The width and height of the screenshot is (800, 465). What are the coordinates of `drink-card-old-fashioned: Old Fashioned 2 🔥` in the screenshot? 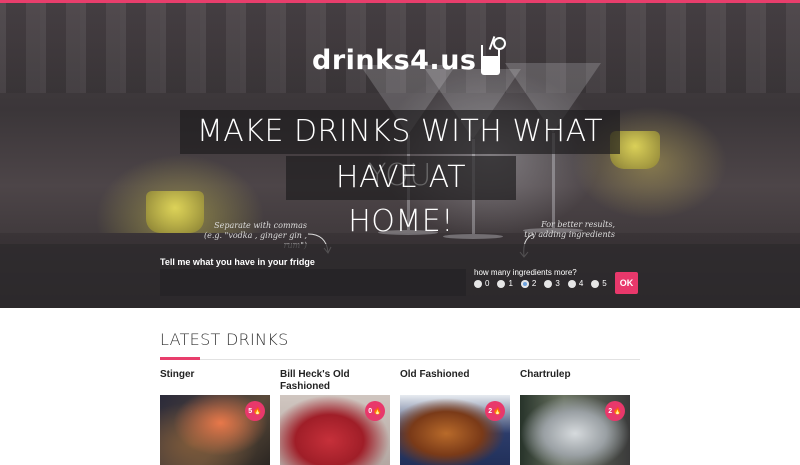 It's located at (455, 417).